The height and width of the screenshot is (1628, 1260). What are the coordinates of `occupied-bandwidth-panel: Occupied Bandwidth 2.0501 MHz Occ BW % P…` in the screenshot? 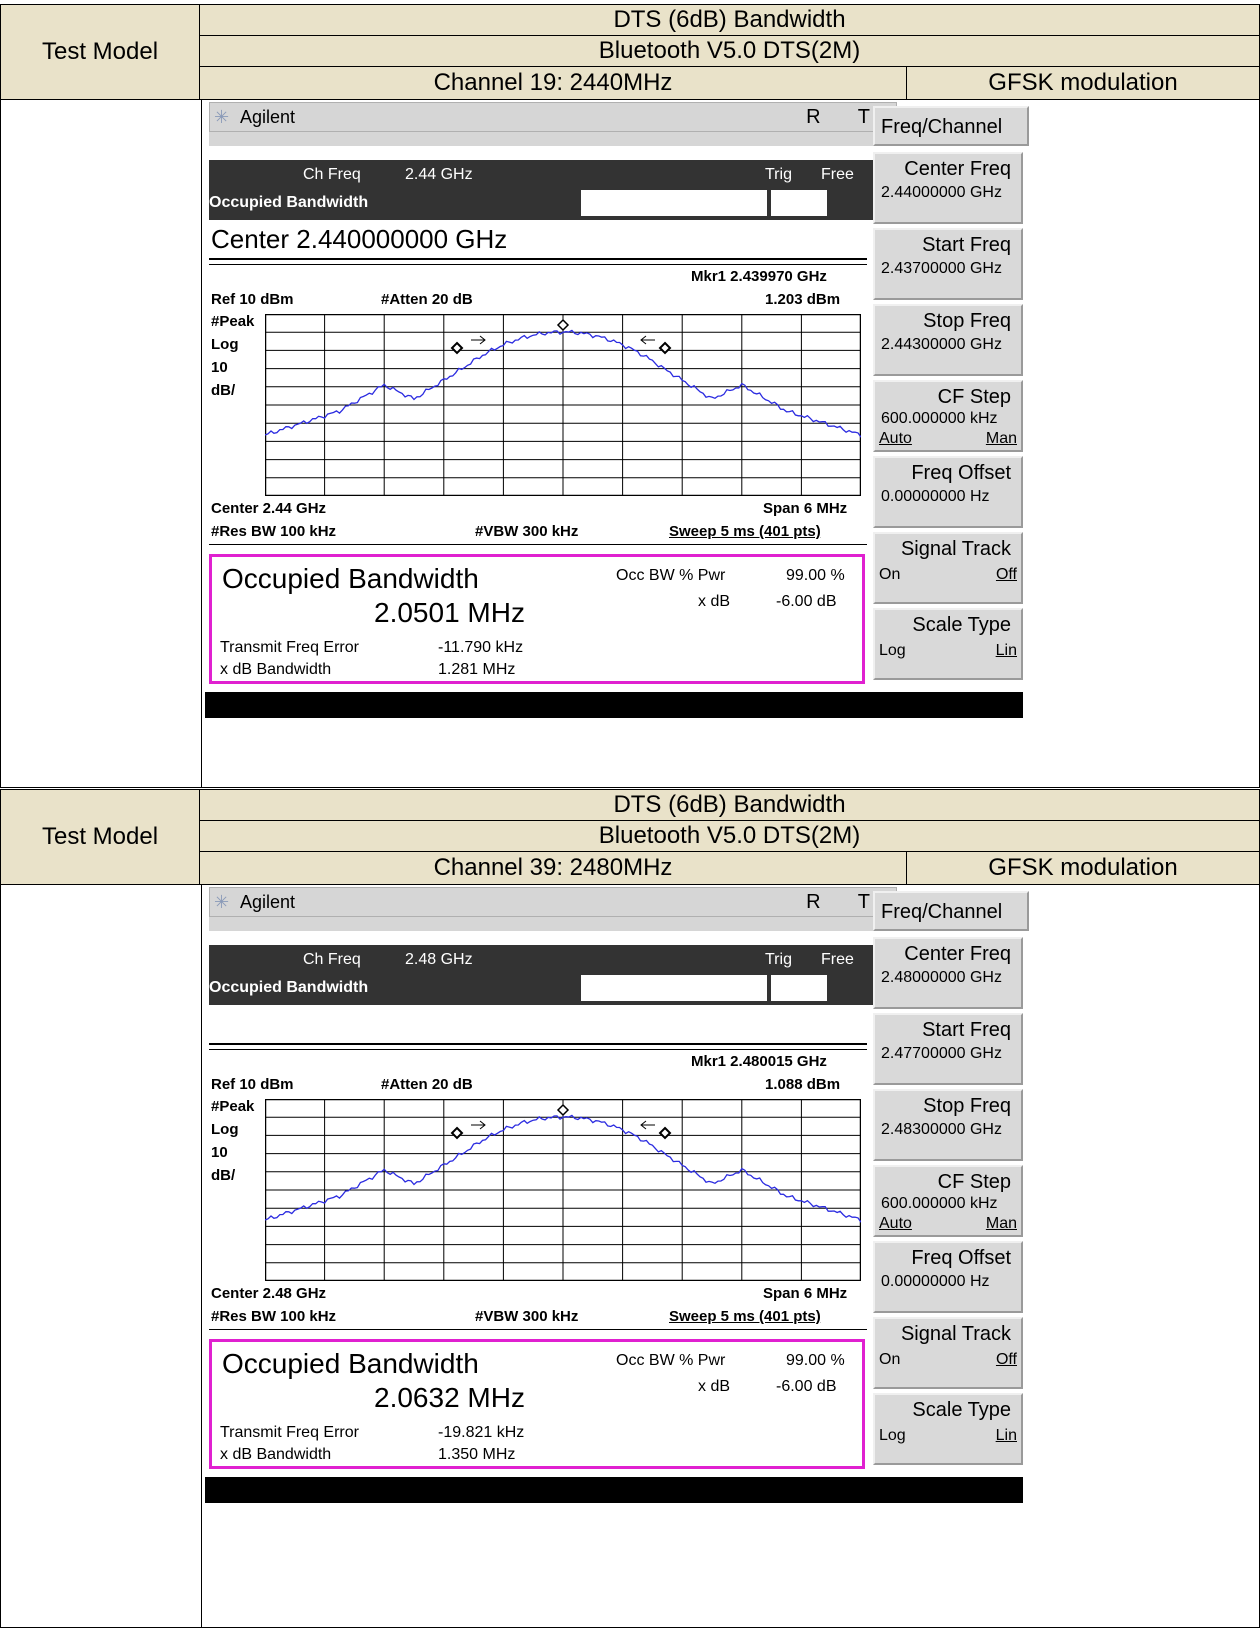 It's located at (537, 619).